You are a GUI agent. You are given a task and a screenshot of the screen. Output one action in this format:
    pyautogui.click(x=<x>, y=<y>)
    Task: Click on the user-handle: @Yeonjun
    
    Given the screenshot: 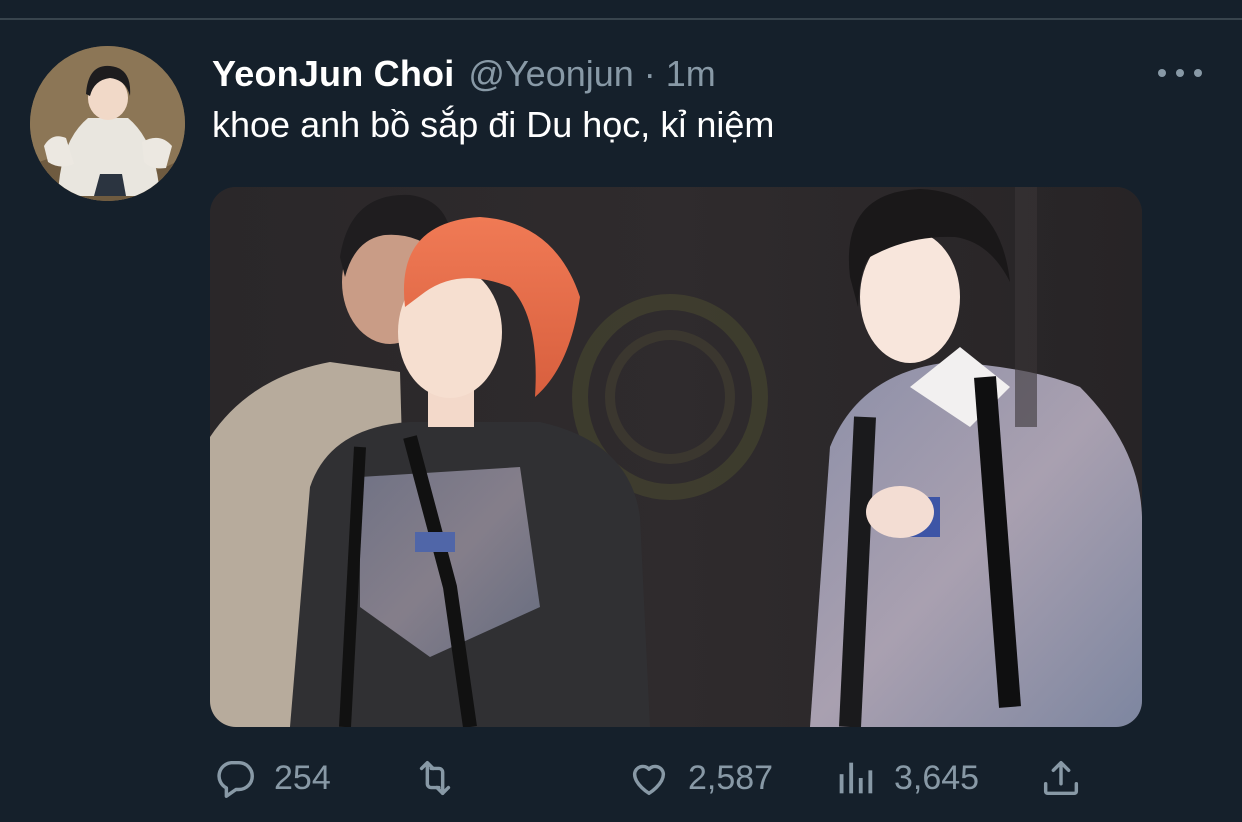 What is the action you would take?
    pyautogui.click(x=550, y=74)
    